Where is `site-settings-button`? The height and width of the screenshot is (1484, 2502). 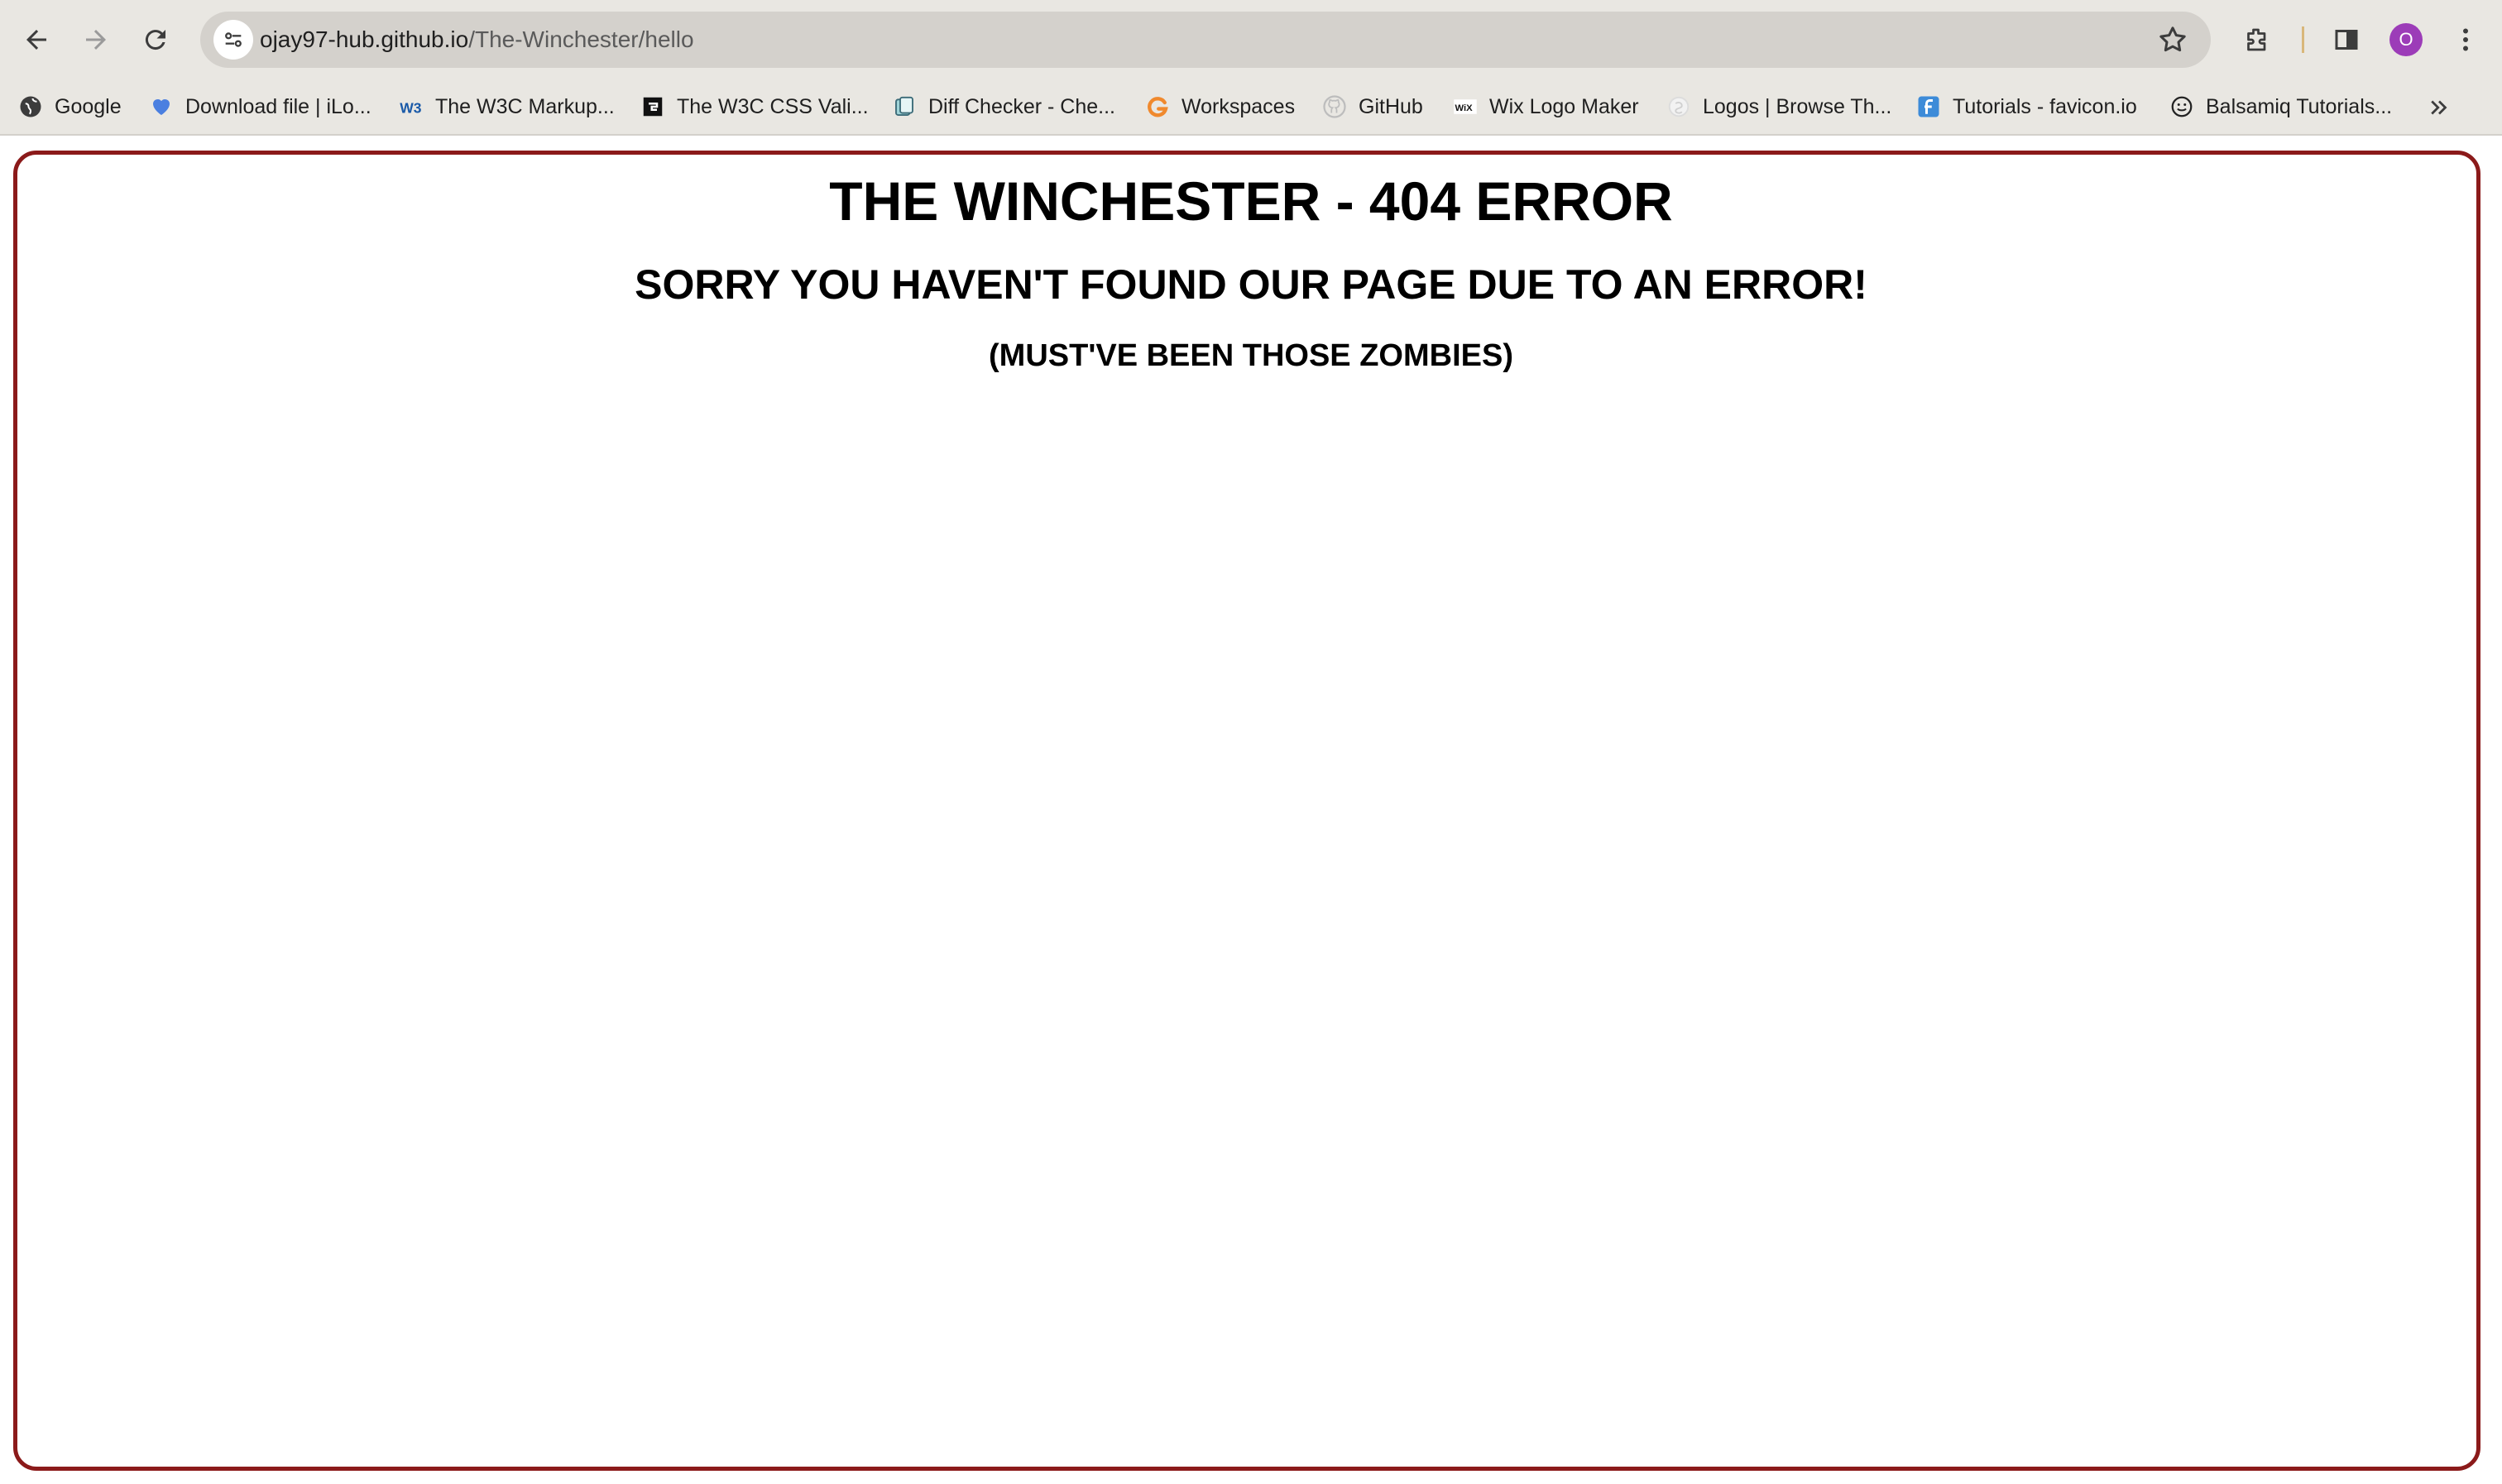
site-settings-button is located at coordinates (233, 40).